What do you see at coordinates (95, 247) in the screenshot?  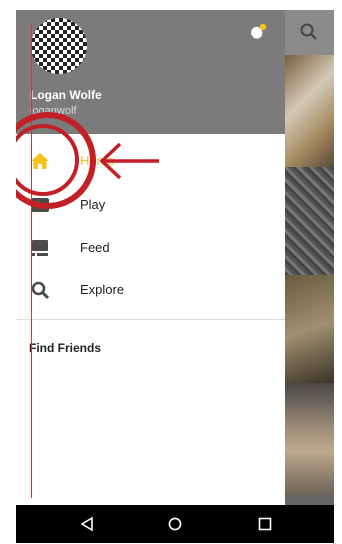 I see `menu-label-feed: Feed` at bounding box center [95, 247].